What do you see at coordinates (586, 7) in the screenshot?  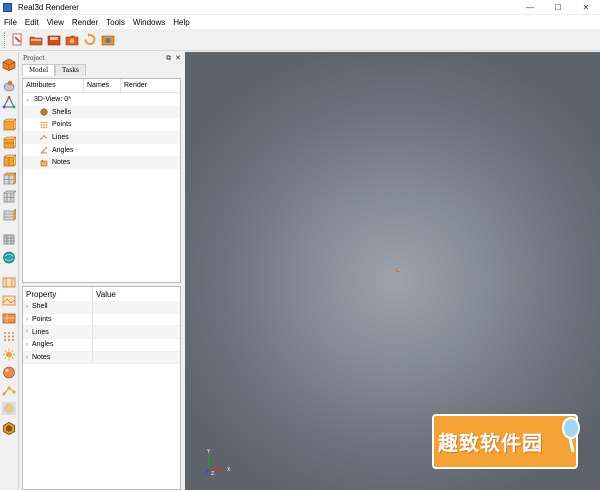 I see `close-button: ✕` at bounding box center [586, 7].